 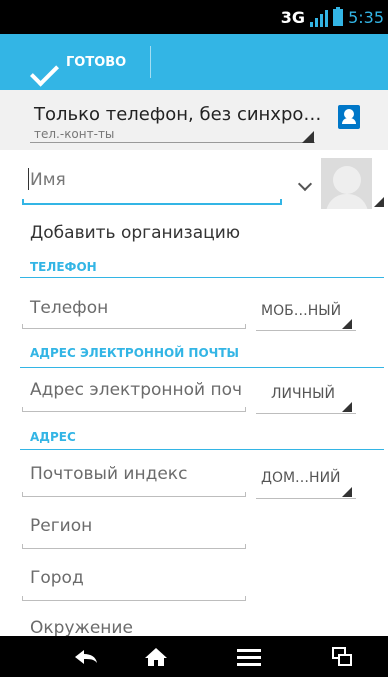 What do you see at coordinates (81, 627) in the screenshot?
I see `neighborhood-input: Окружение` at bounding box center [81, 627].